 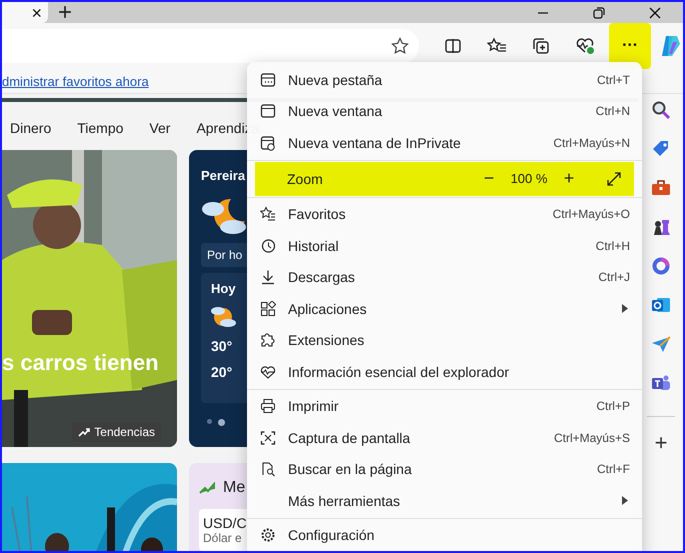 What do you see at coordinates (591, 214) in the screenshot?
I see `shortcut-text: Ctrl+Mayús+O` at bounding box center [591, 214].